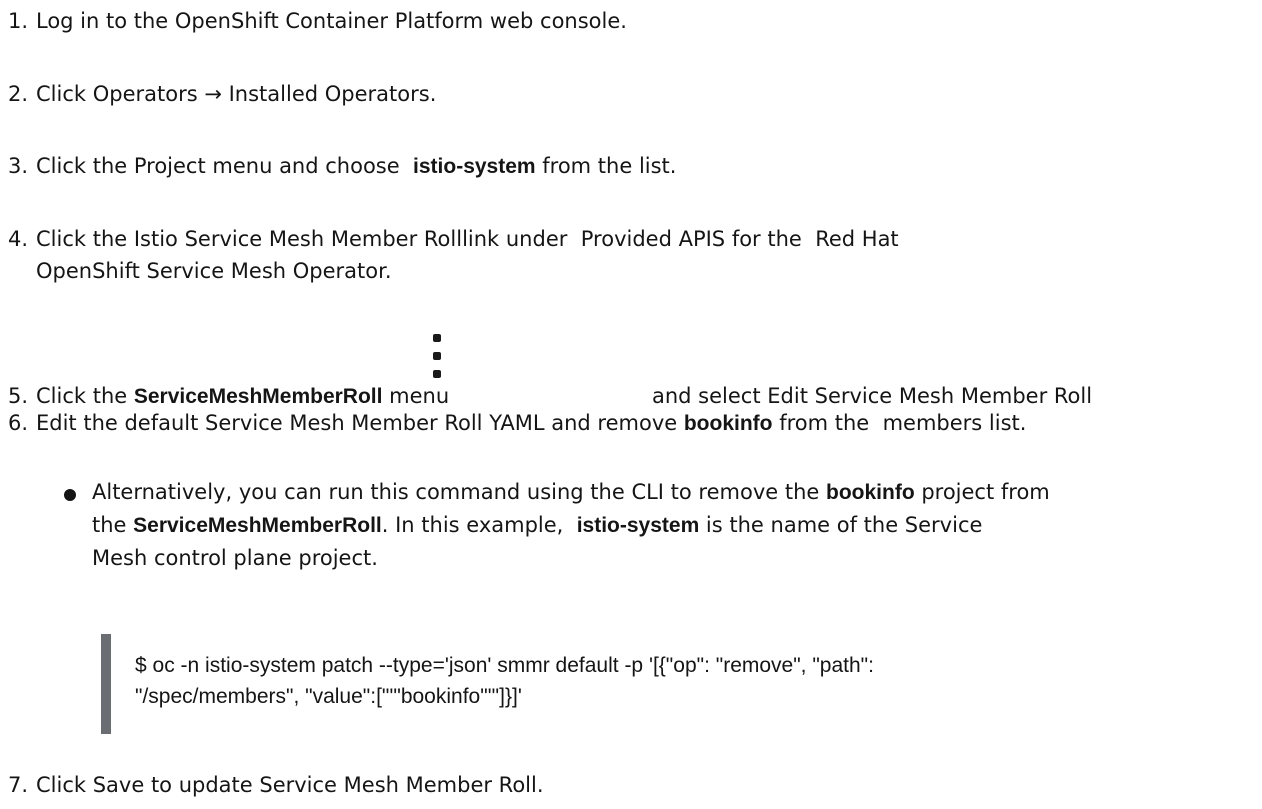 Image resolution: width=1262 pixels, height=809 pixels. Describe the element at coordinates (235, 558) in the screenshot. I see `bullet-line-3: Mesh control plane project.` at that location.